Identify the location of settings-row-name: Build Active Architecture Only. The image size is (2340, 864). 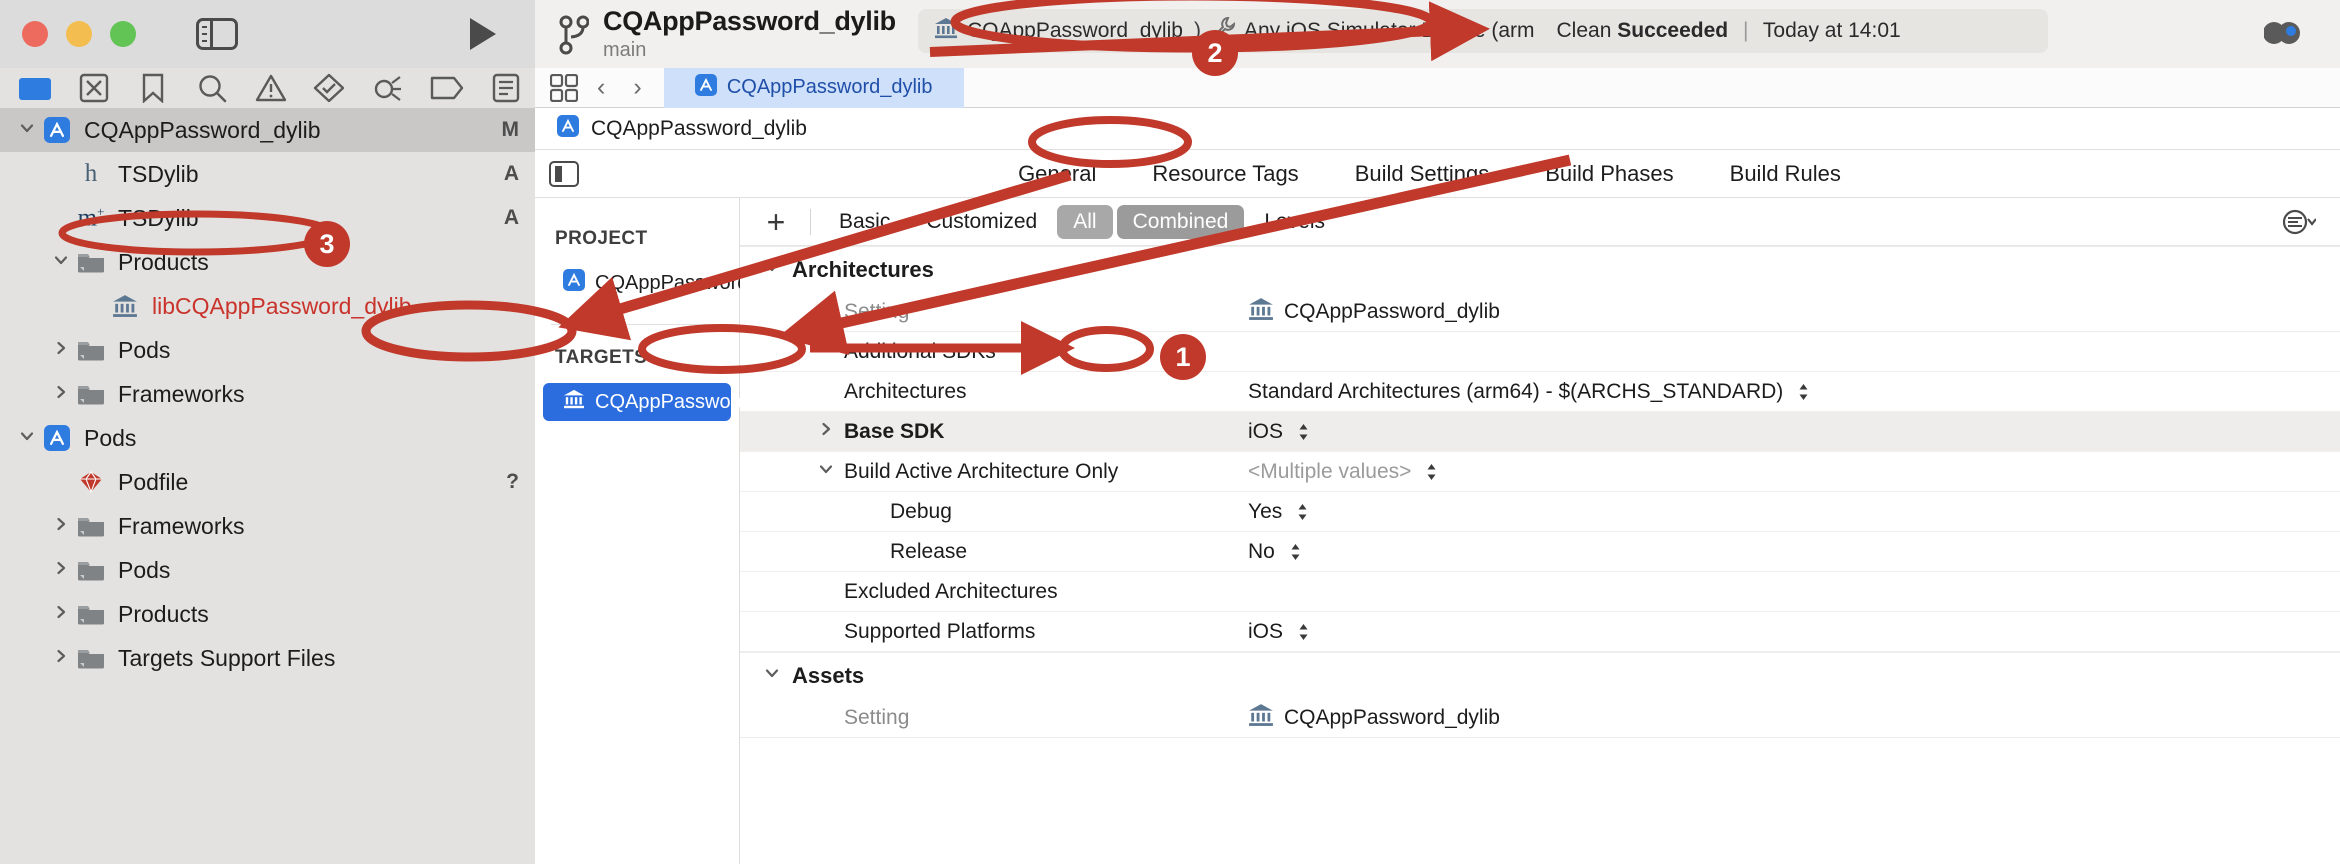
(981, 471).